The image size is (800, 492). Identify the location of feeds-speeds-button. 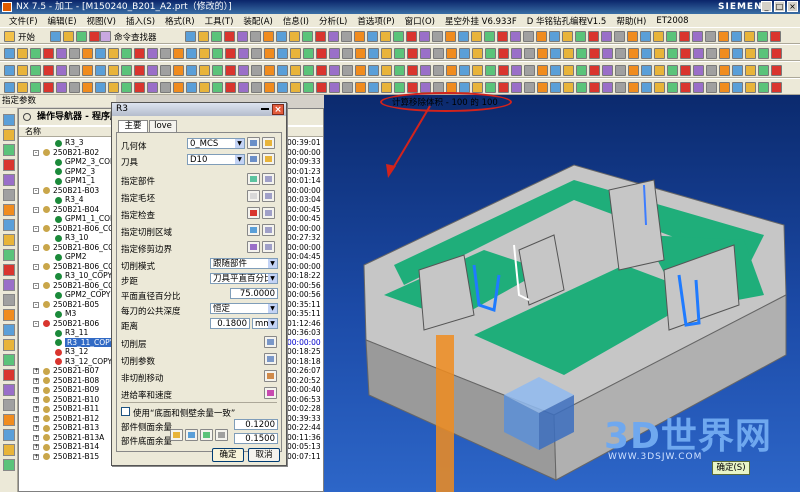
(270, 393).